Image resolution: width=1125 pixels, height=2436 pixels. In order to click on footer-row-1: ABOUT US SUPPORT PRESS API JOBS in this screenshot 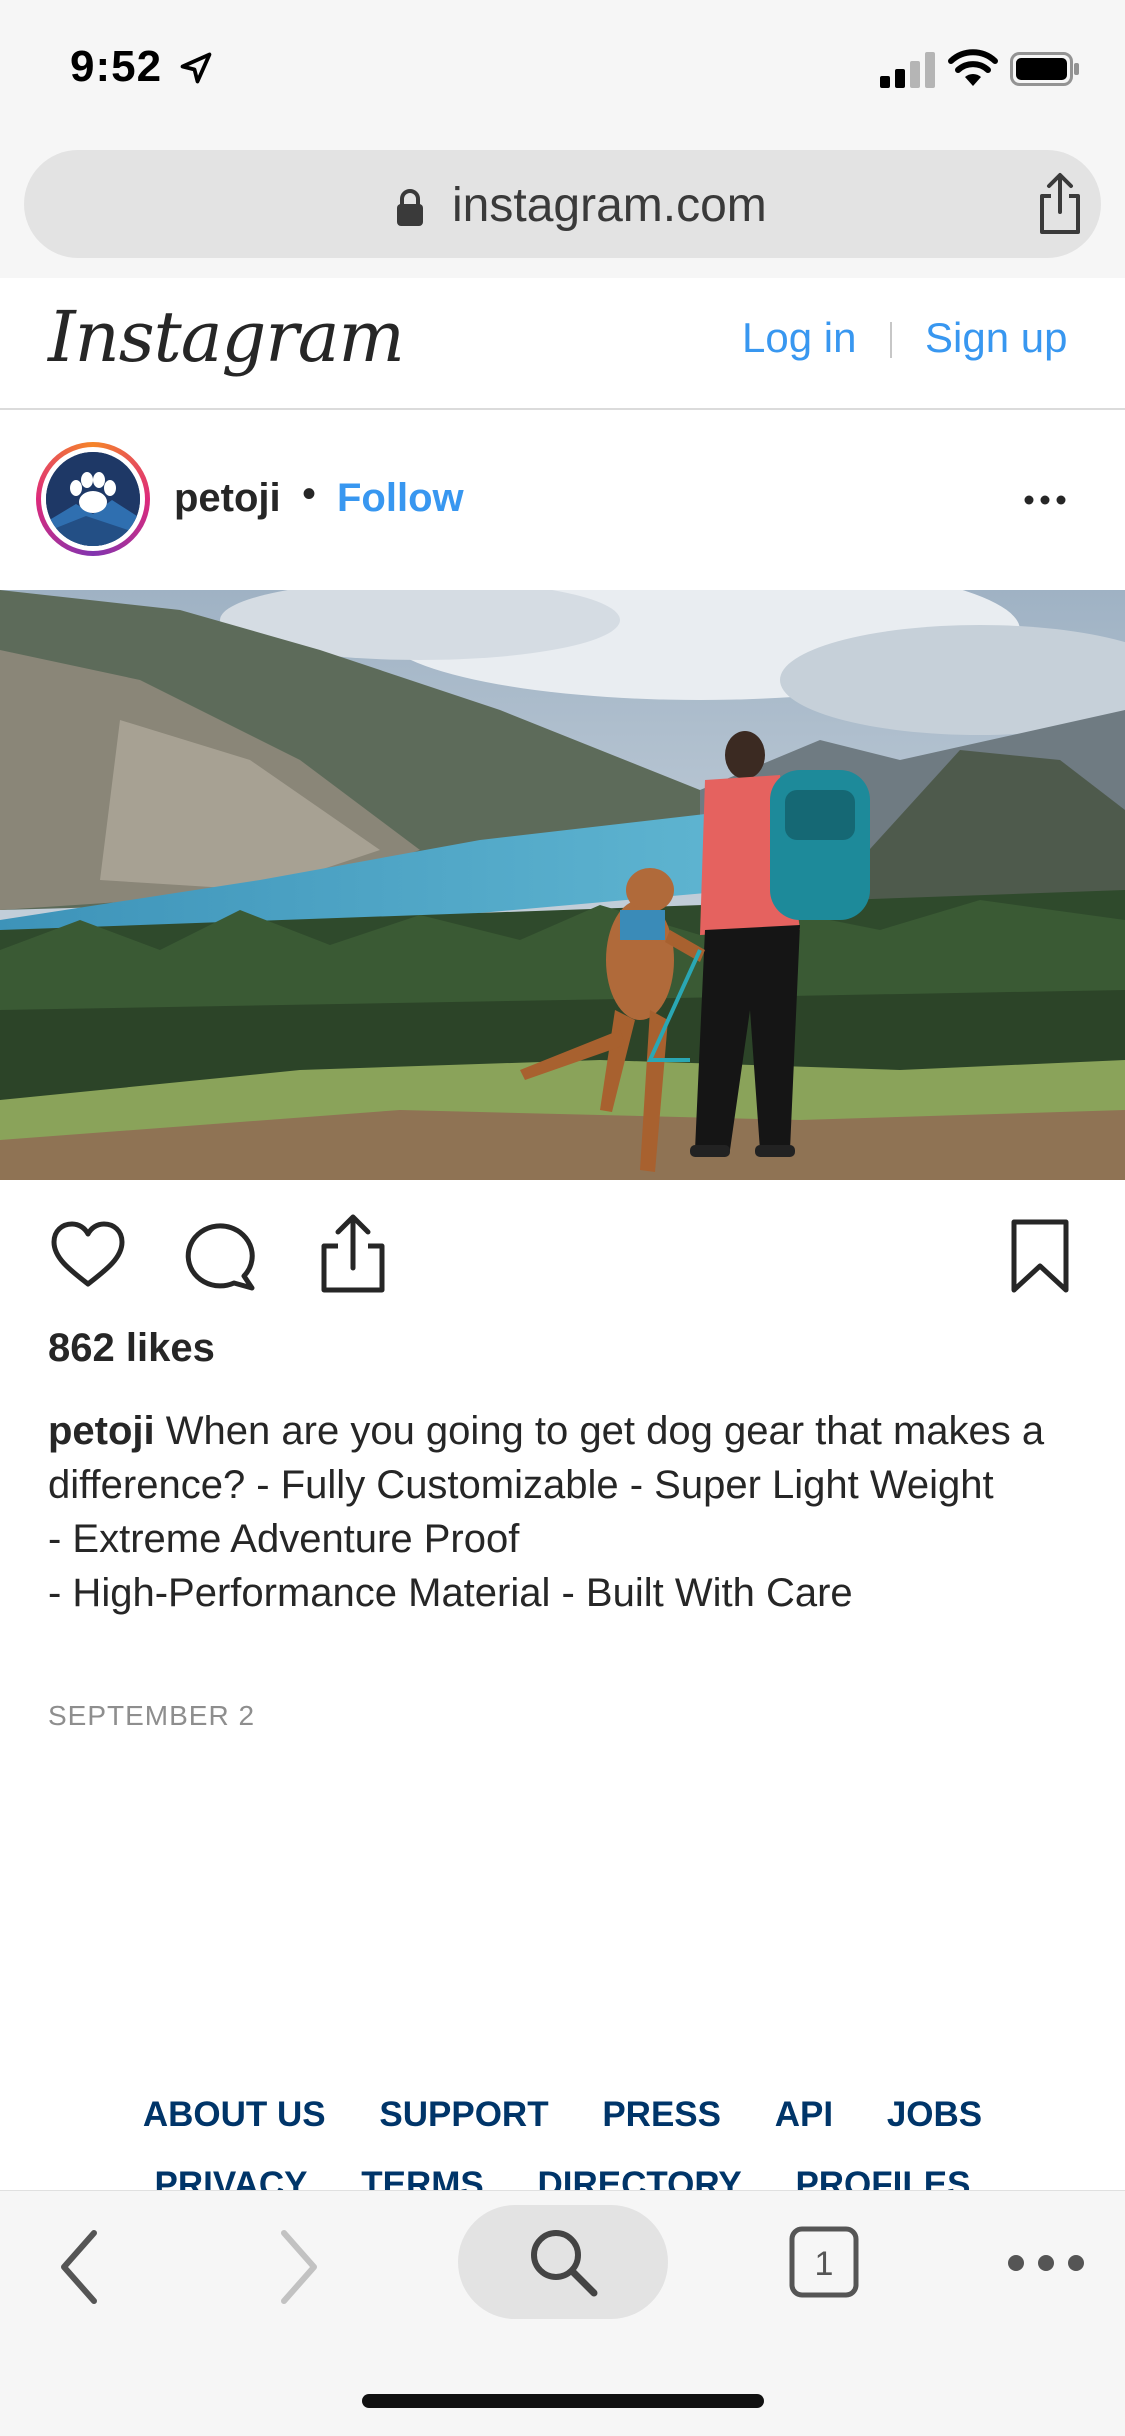, I will do `click(562, 2115)`.